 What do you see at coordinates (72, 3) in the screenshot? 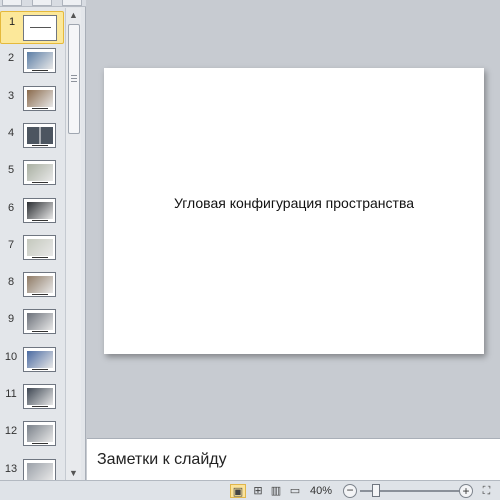
I see `close-pane-button` at bounding box center [72, 3].